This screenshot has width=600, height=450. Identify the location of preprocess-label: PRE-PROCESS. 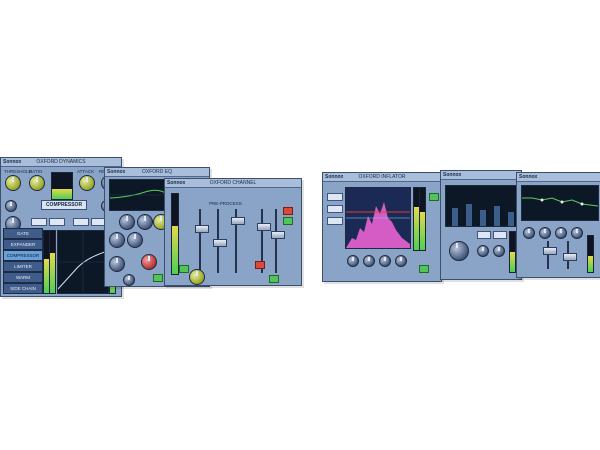
(225, 203).